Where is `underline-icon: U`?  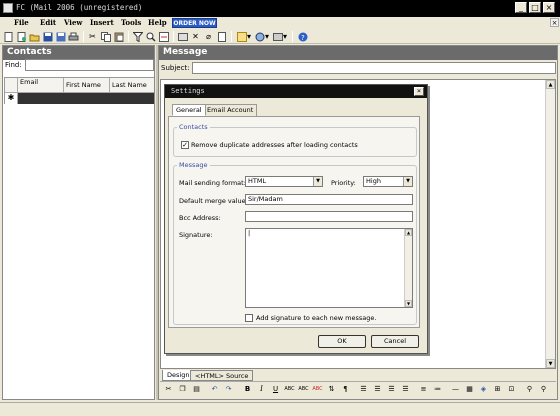
underline-icon: U is located at coordinates (275, 389).